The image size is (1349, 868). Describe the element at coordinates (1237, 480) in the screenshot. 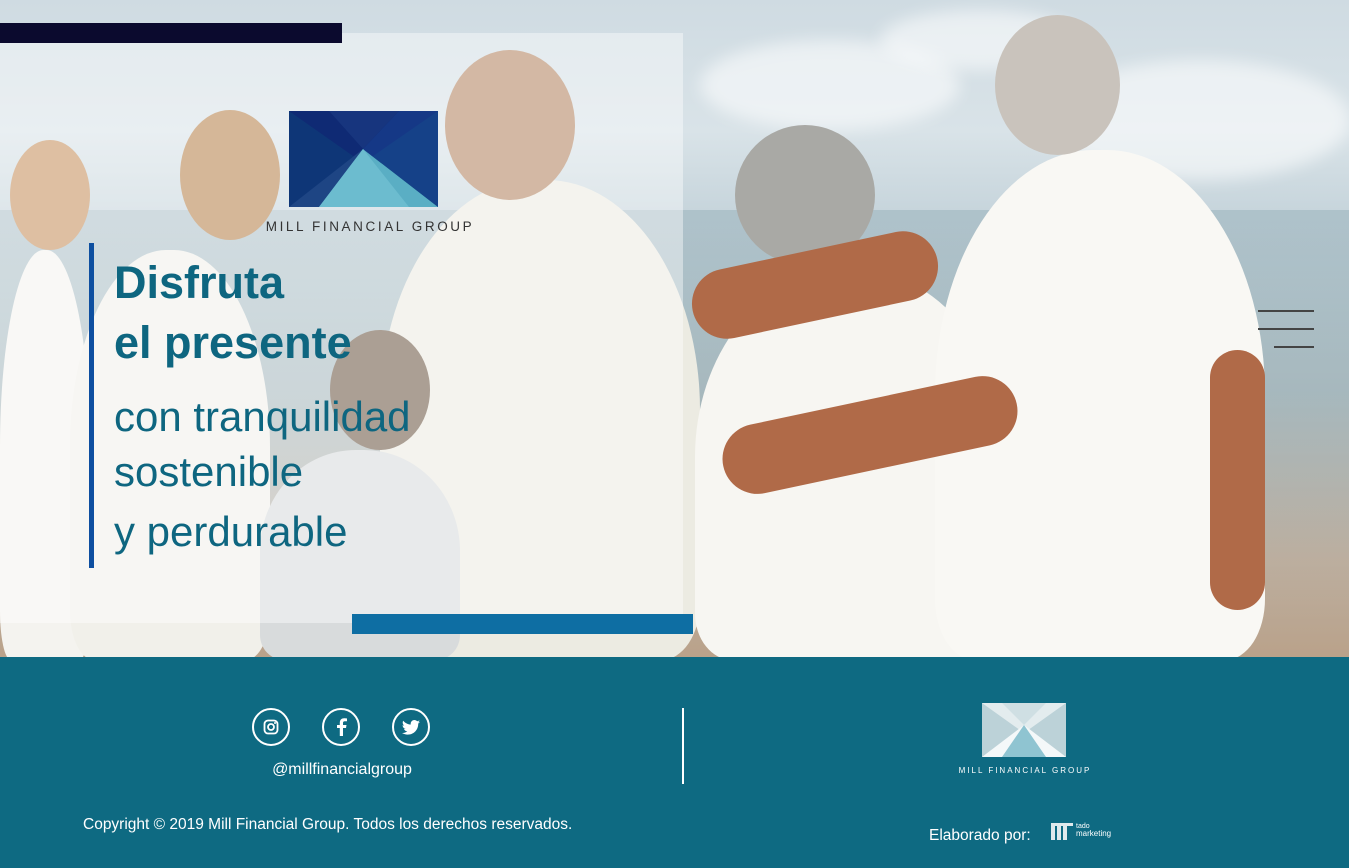

I see `arm` at that location.